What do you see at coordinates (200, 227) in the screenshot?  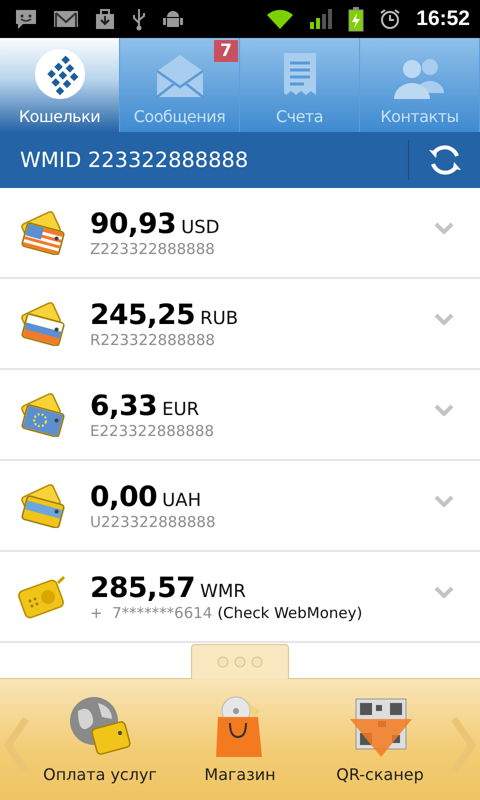 I see `currency-code: USD` at bounding box center [200, 227].